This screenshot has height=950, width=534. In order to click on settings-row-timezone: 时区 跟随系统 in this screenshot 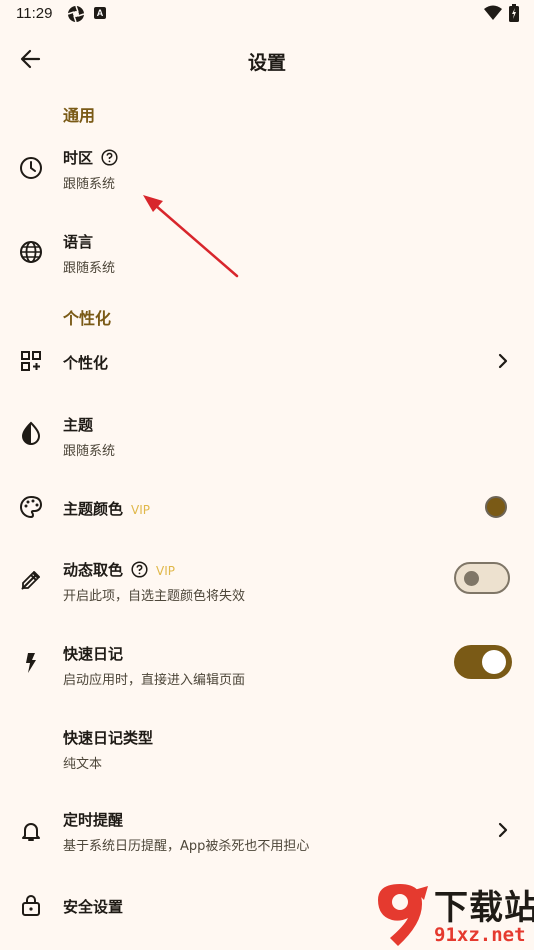, I will do `click(267, 169)`.